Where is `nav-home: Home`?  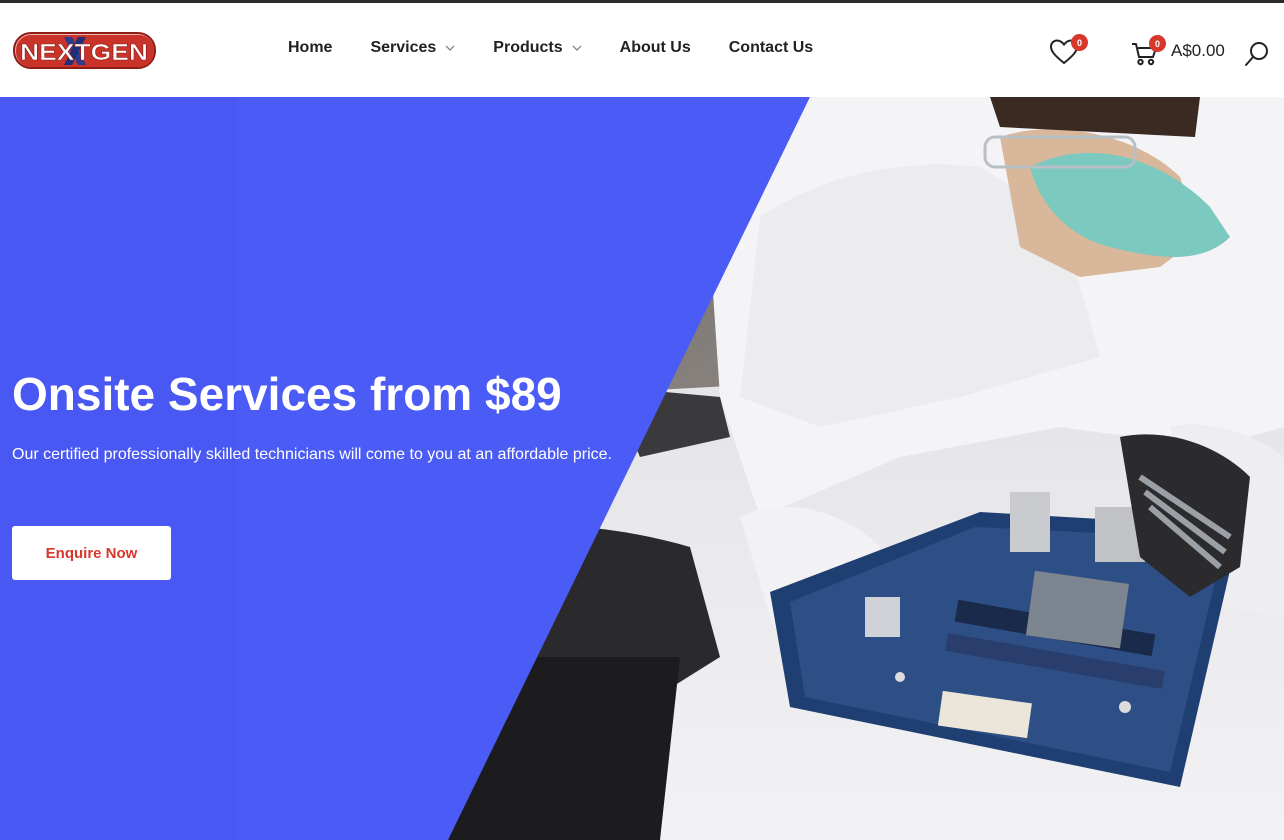
nav-home: Home is located at coordinates (310, 48).